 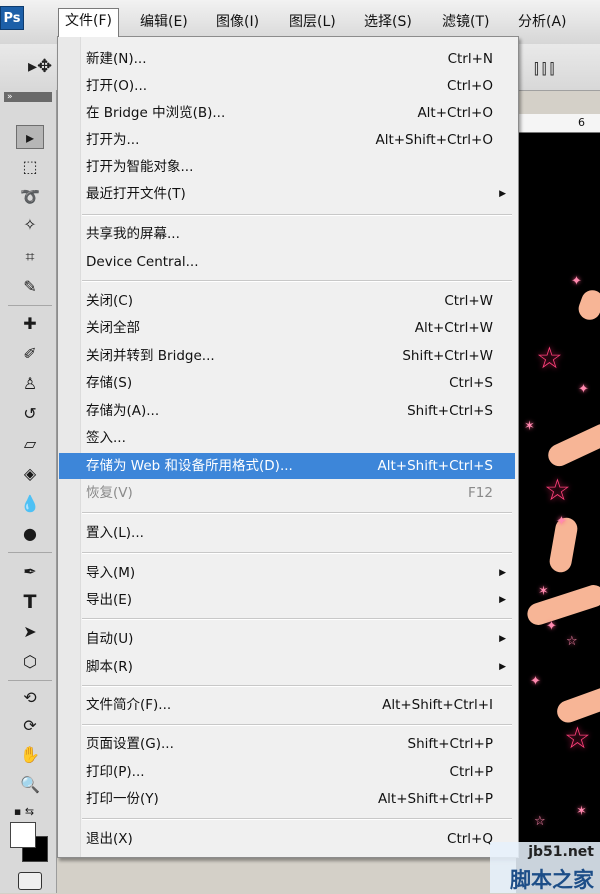 What do you see at coordinates (30, 504) in the screenshot?
I see `blur-tool-icon: 💧` at bounding box center [30, 504].